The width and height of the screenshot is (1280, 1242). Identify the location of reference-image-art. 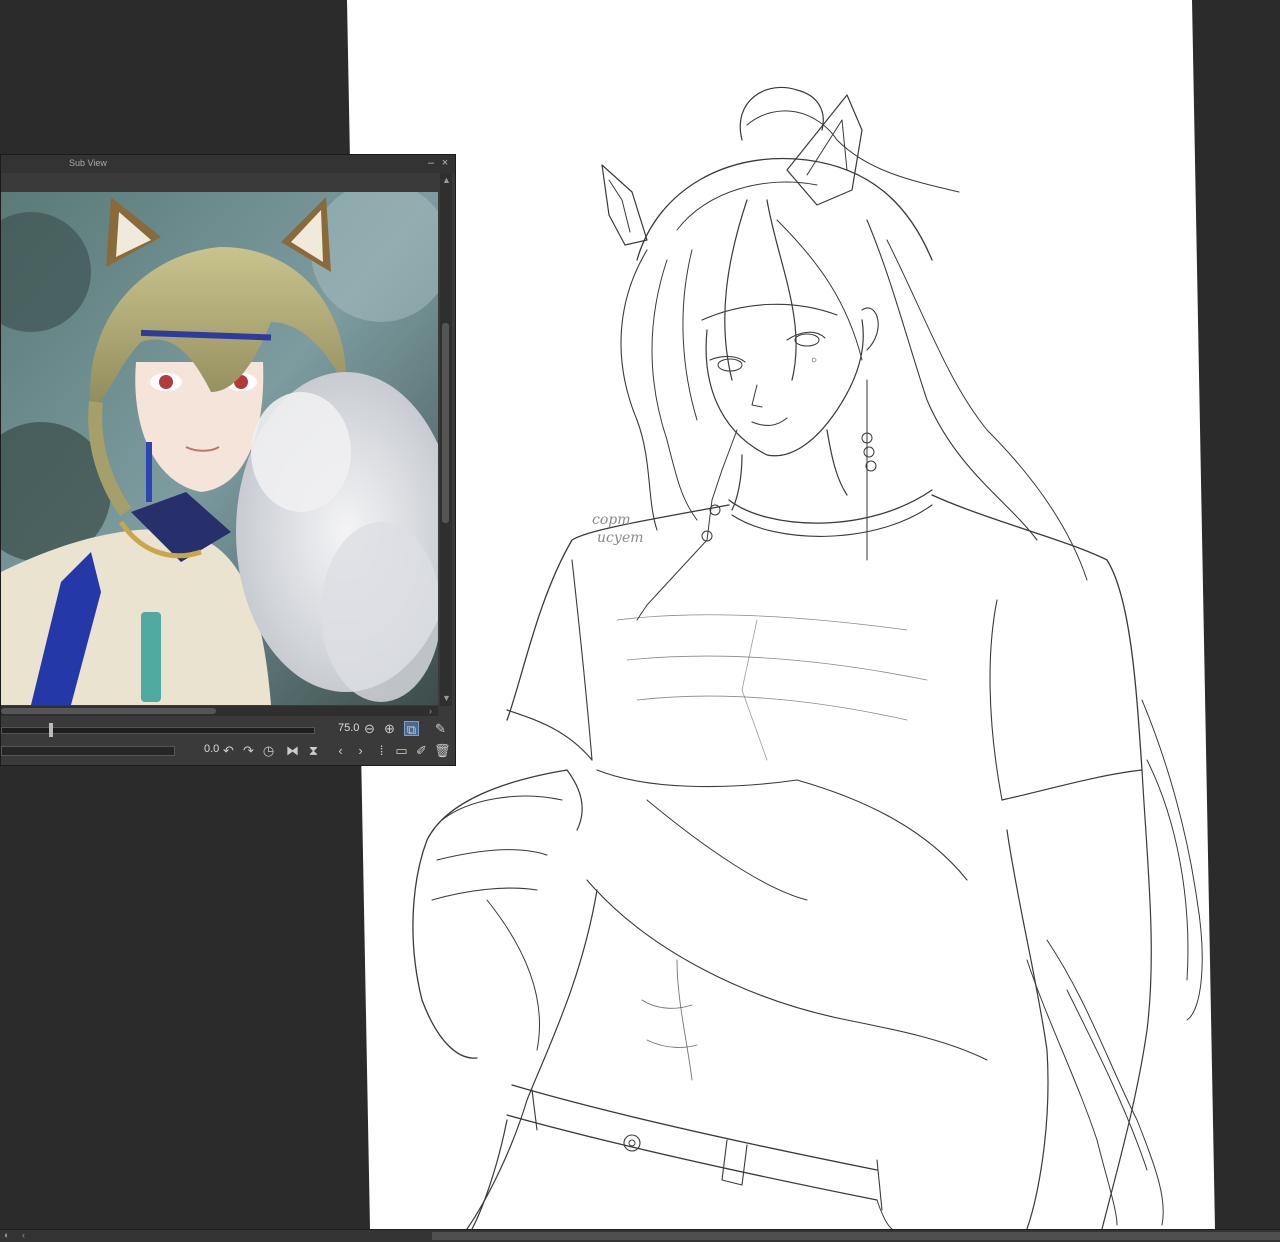
(219, 448).